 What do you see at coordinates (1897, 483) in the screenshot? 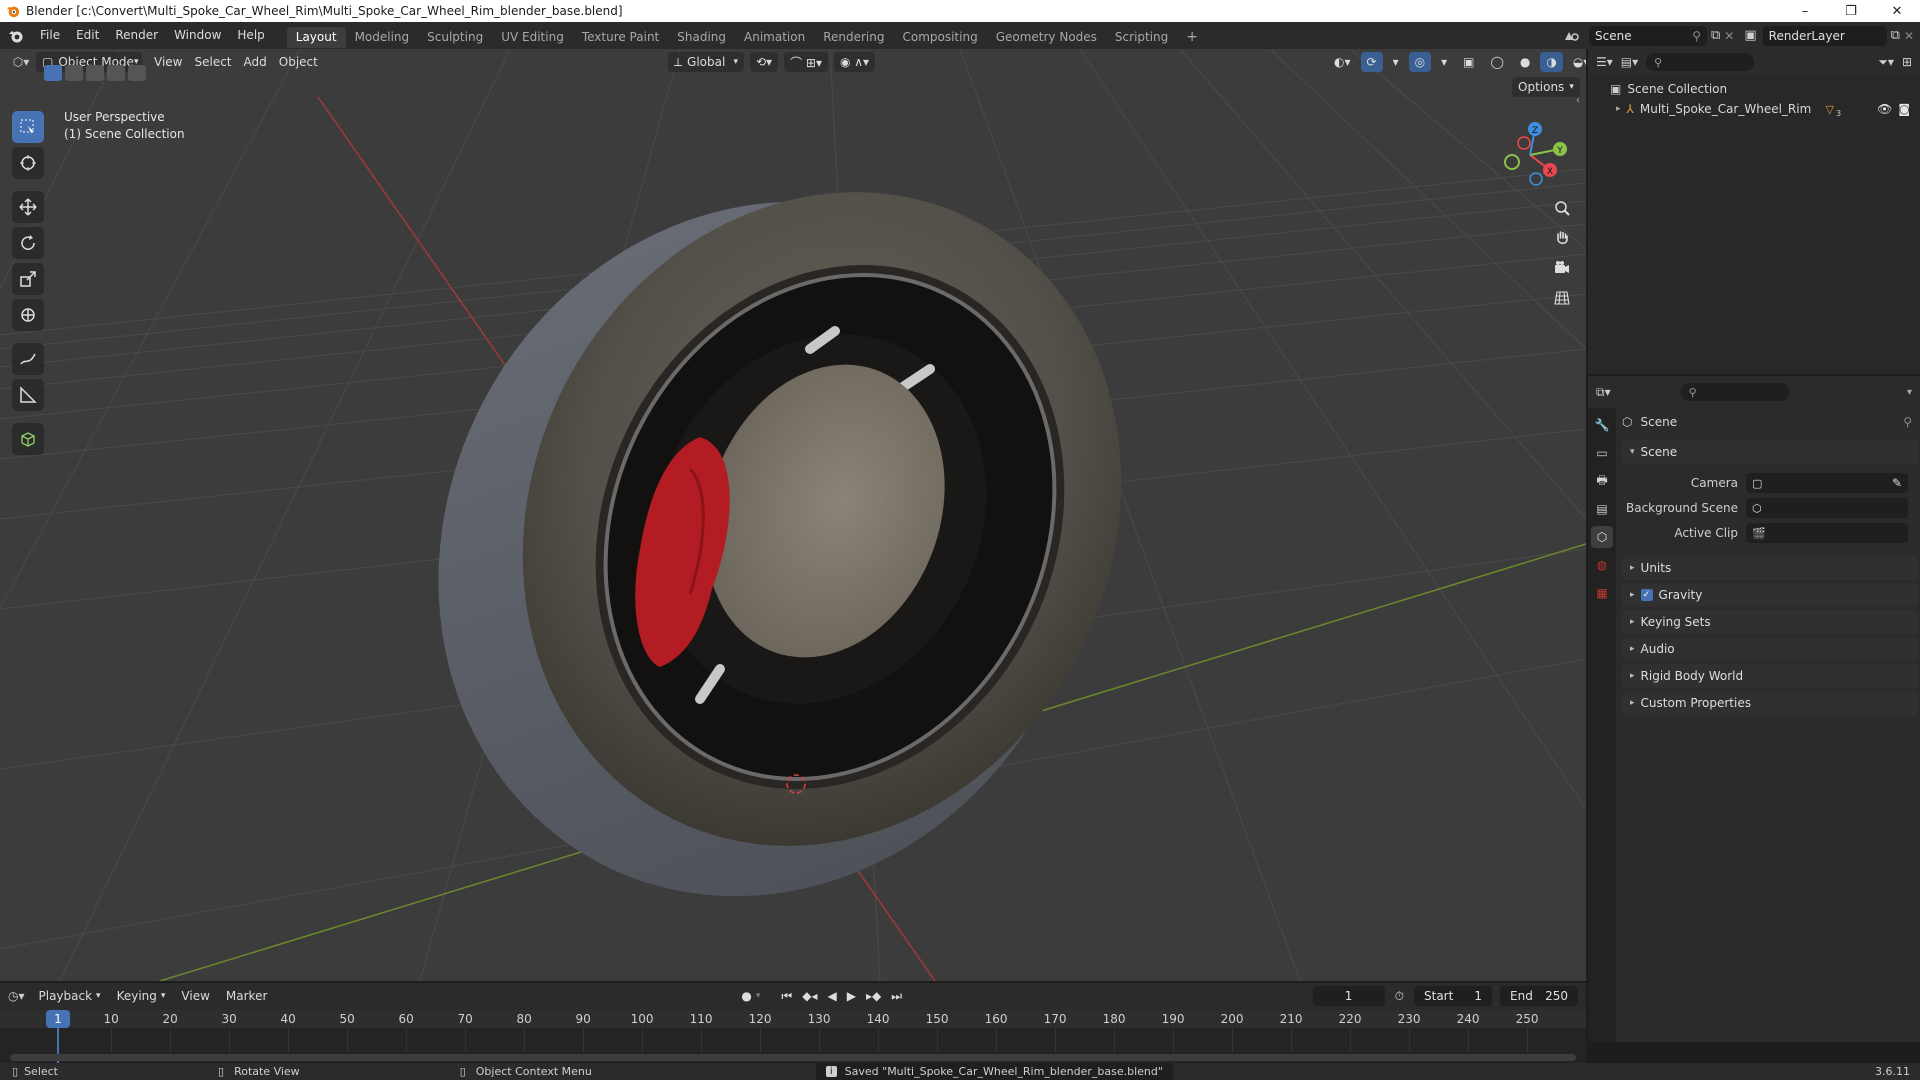
I see `eyedropper-icon: ✎` at bounding box center [1897, 483].